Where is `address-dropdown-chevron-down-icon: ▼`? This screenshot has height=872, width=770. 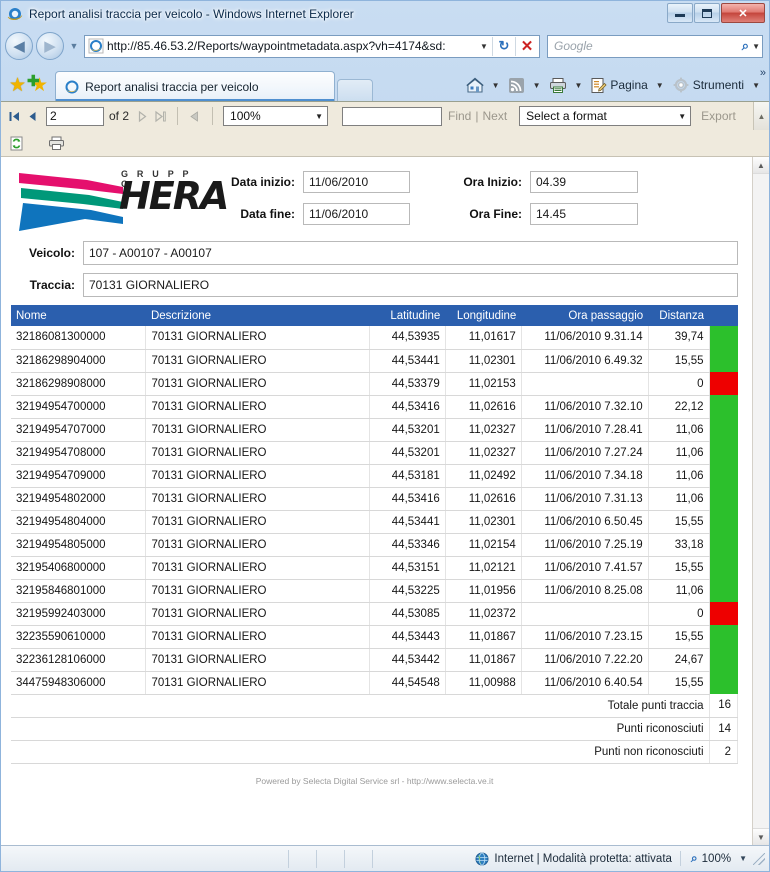 address-dropdown-chevron-down-icon: ▼ is located at coordinates (484, 46).